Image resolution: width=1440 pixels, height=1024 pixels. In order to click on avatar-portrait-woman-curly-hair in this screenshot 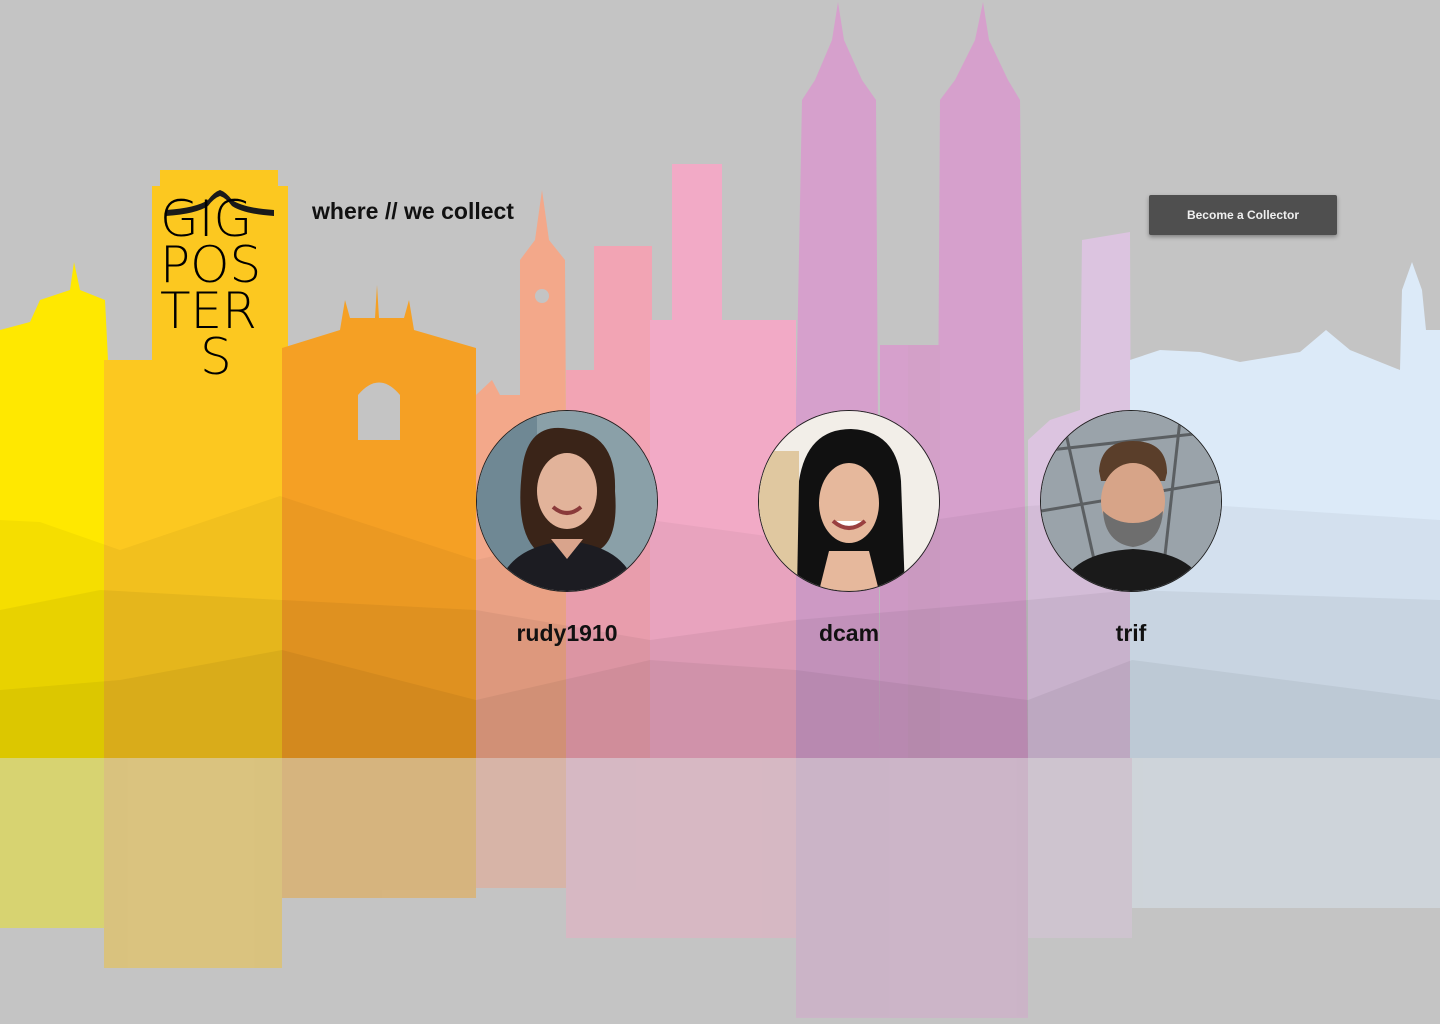, I will do `click(567, 501)`.